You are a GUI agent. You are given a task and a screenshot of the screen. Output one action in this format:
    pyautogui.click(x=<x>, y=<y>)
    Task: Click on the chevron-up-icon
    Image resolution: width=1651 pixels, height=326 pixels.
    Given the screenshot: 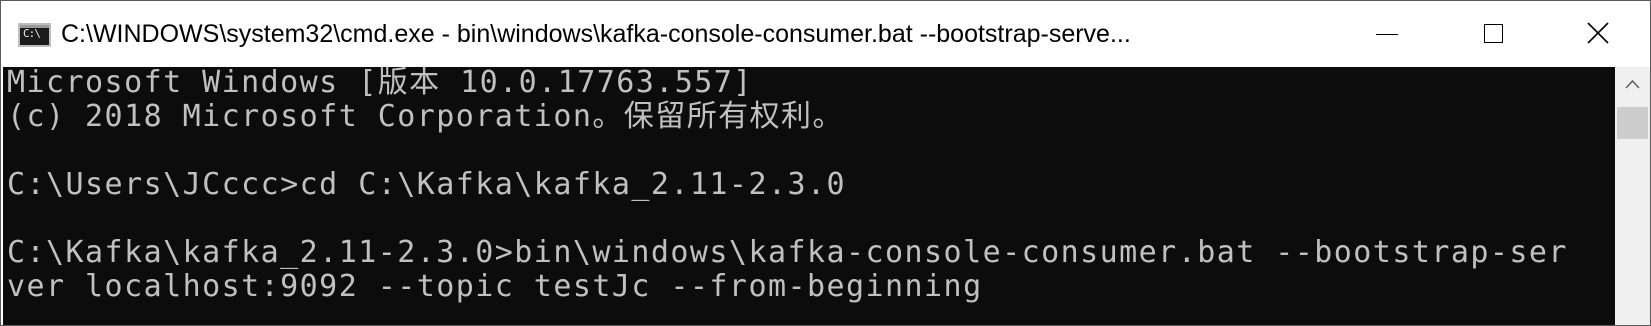 What is the action you would take?
    pyautogui.click(x=1632, y=84)
    